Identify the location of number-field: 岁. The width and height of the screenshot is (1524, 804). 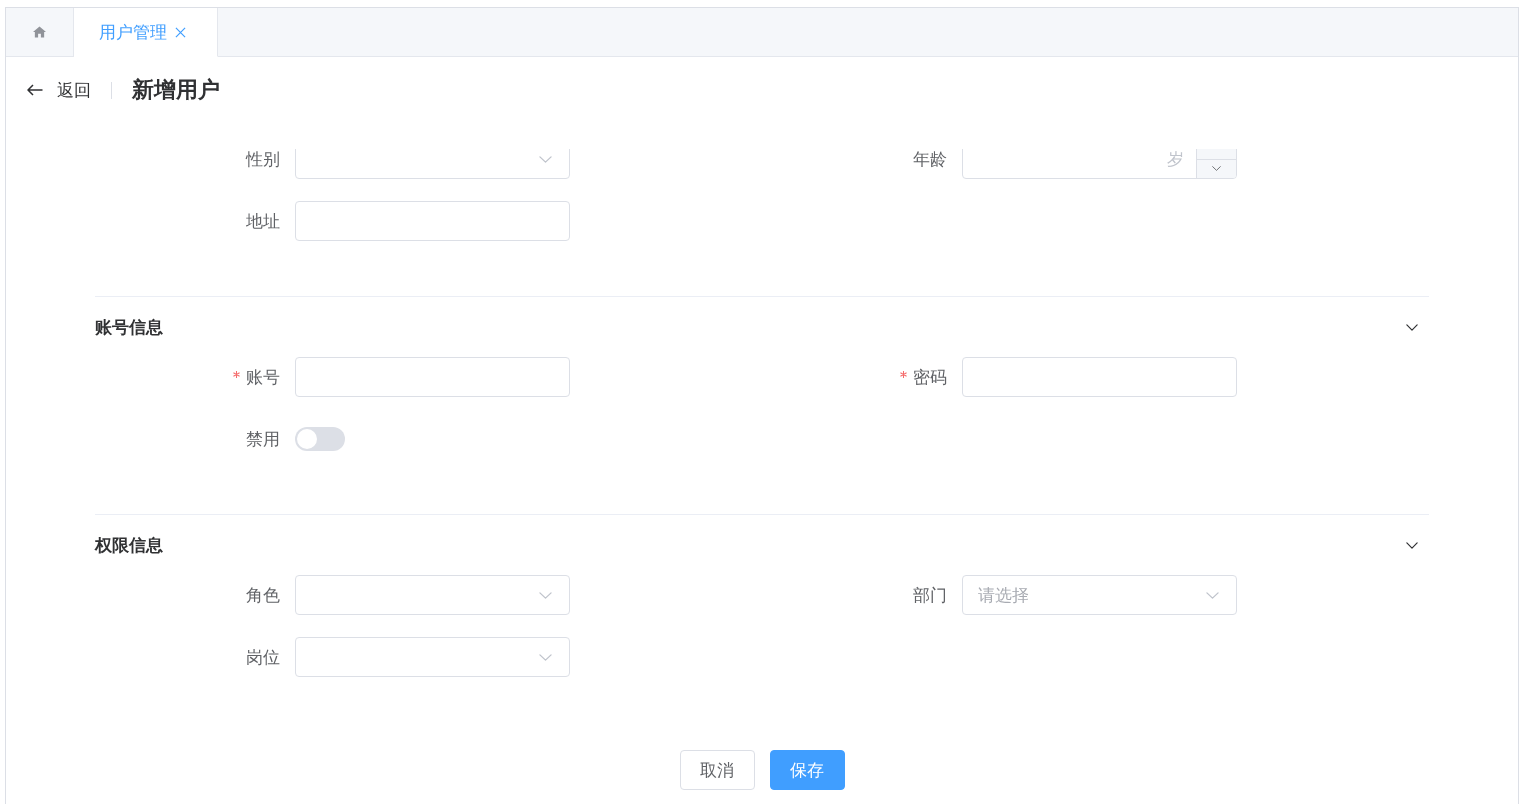
(1099, 164).